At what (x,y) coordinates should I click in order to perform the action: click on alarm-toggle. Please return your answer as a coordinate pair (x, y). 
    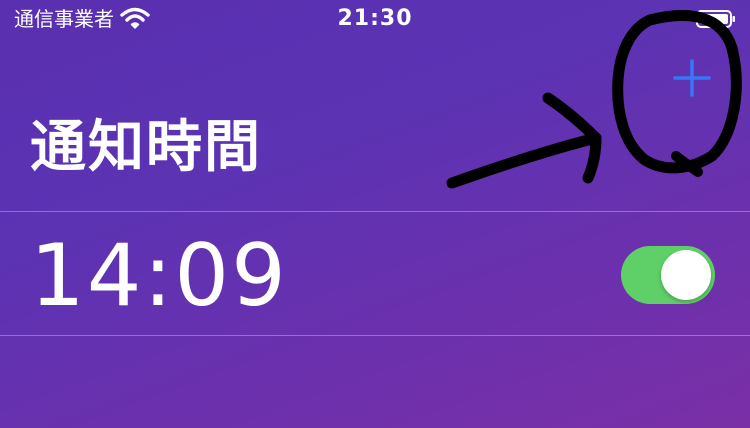
    Looking at the image, I should click on (668, 275).